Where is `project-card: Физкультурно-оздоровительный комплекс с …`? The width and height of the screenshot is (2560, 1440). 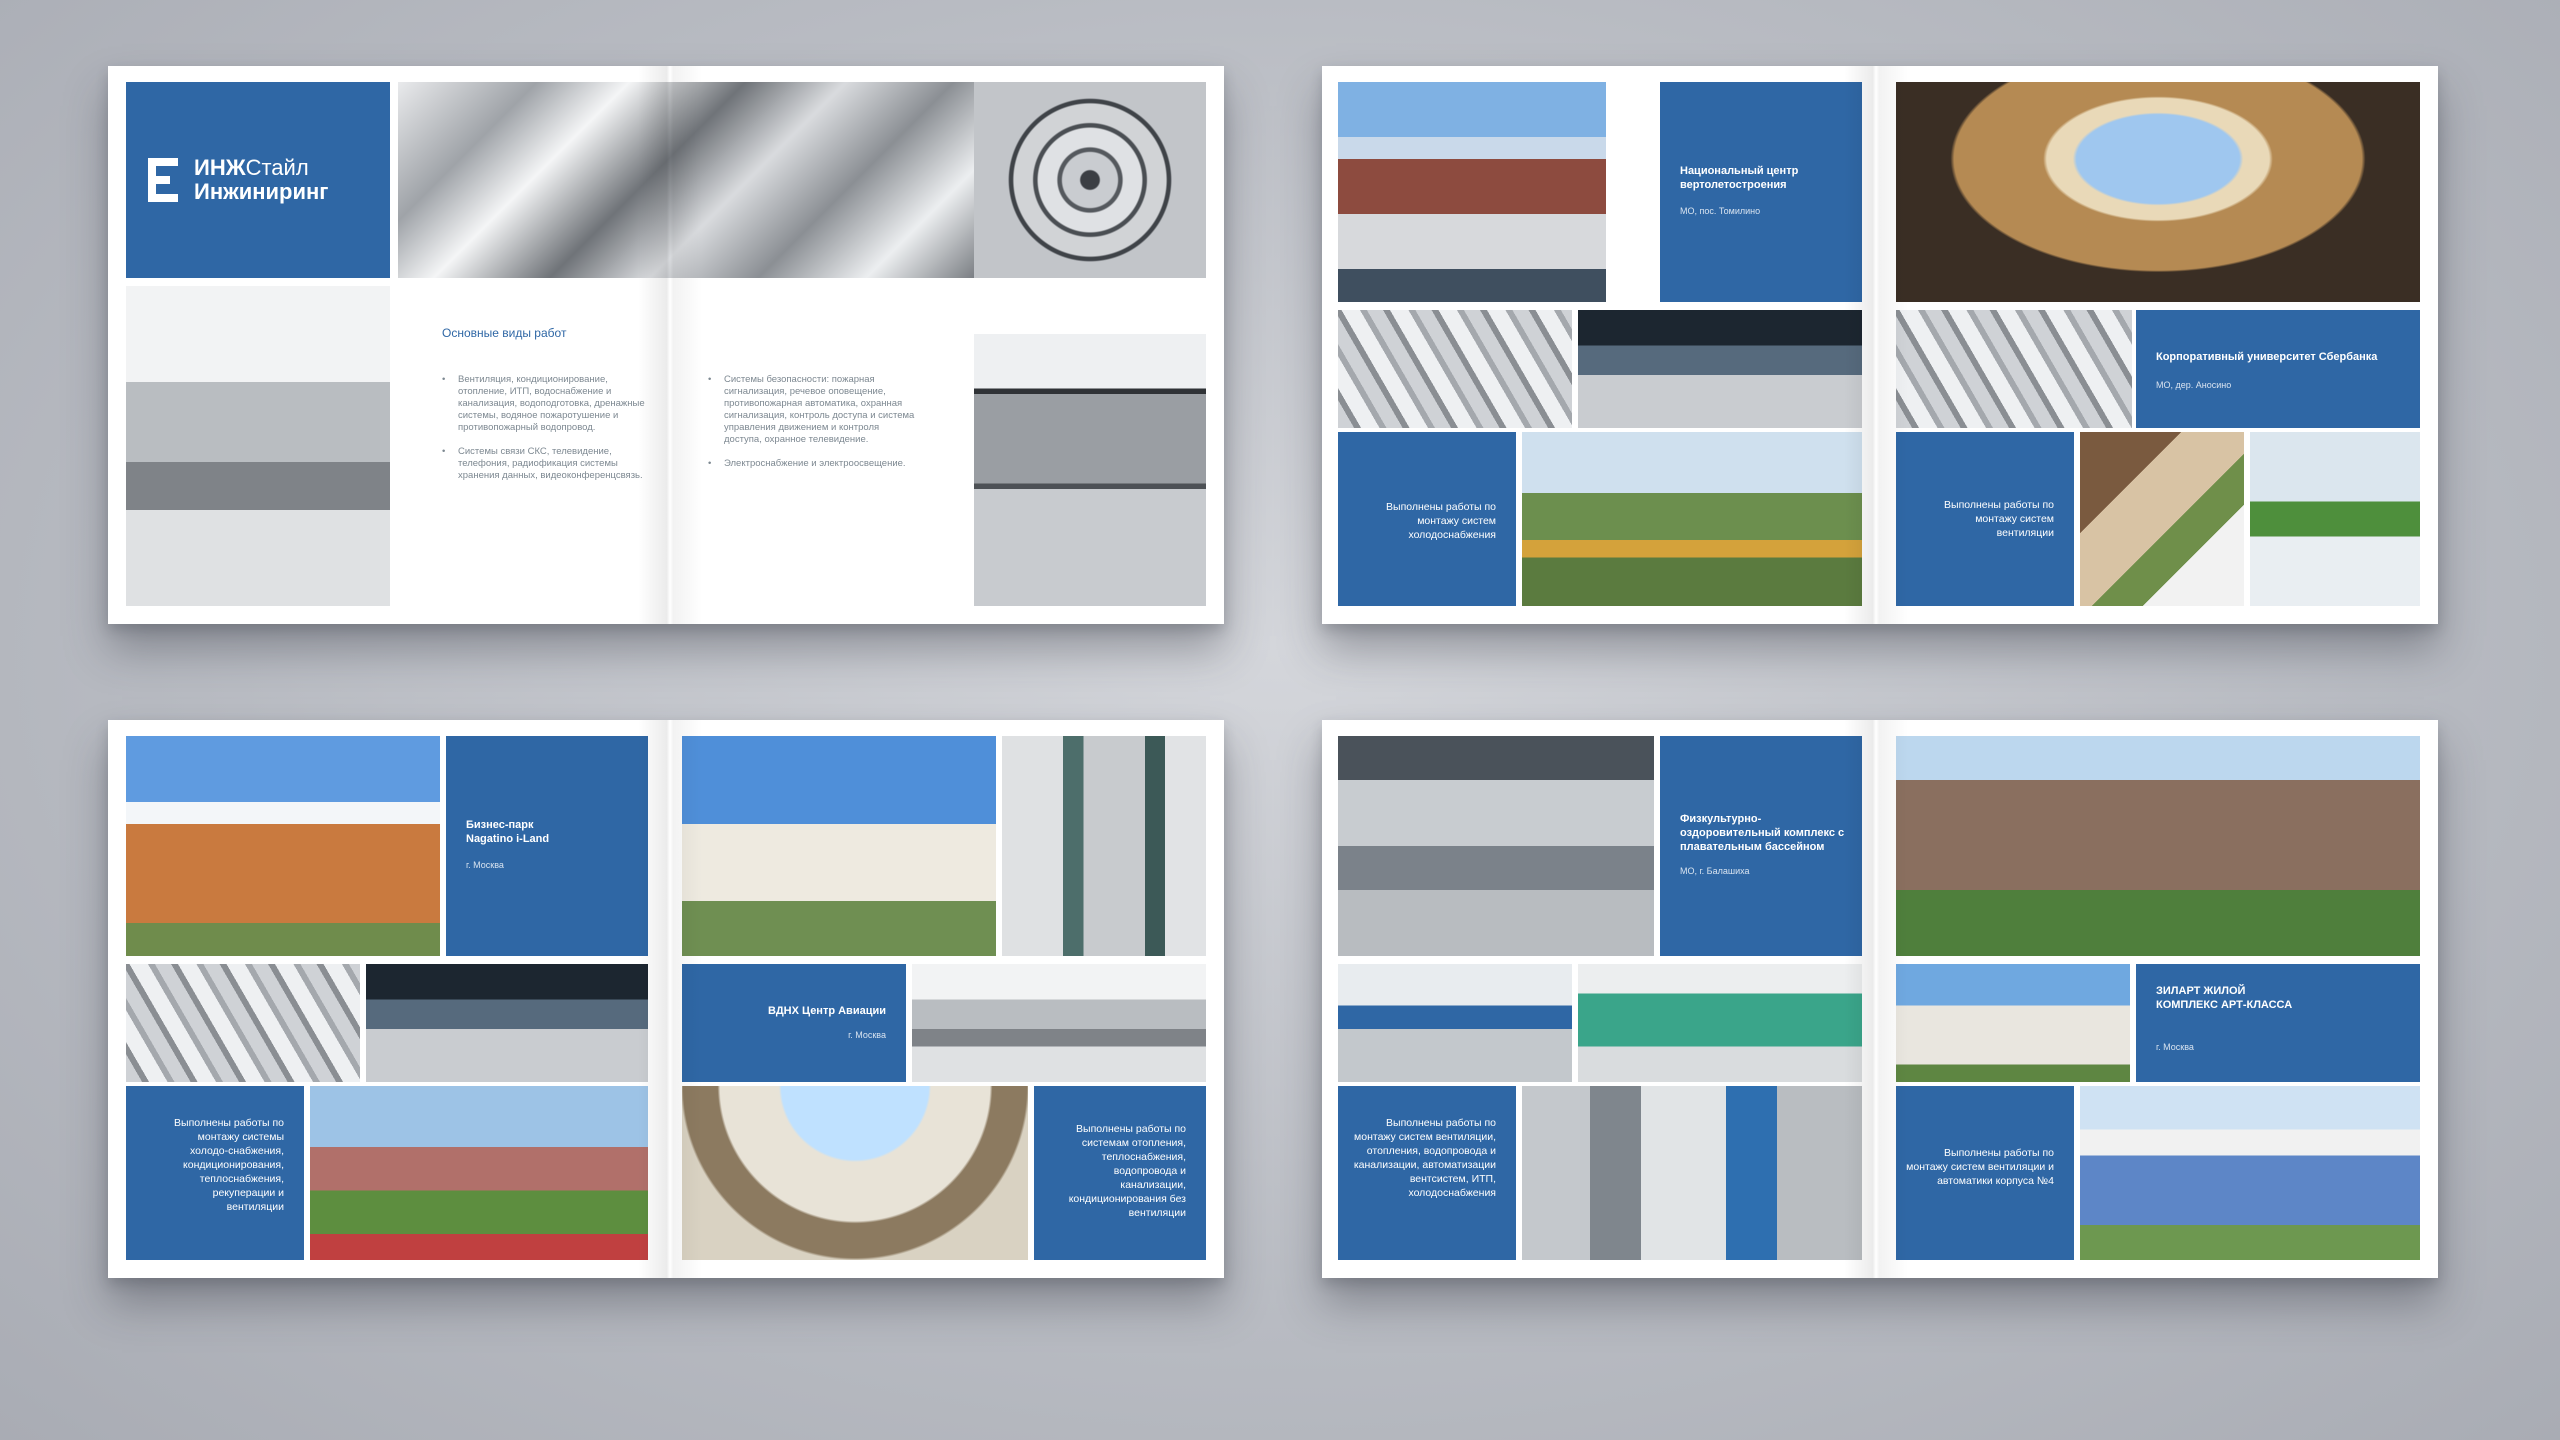
project-card: Физкультурно-оздоровительный комплекс с … is located at coordinates (1761, 846).